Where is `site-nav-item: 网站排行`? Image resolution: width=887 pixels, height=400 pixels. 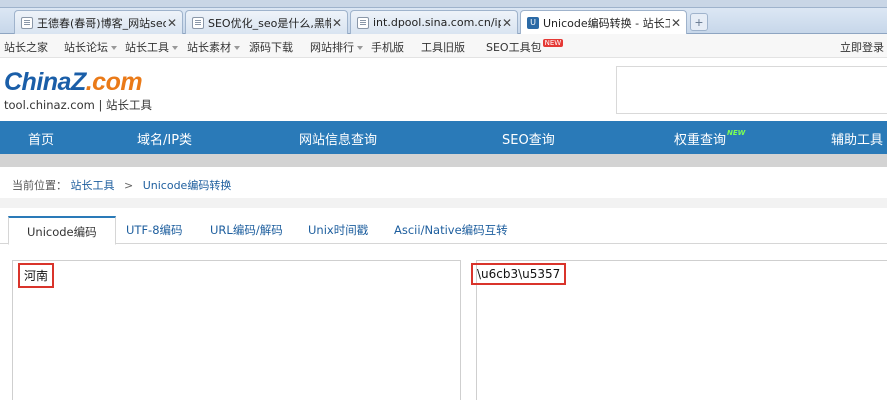 site-nav-item: 网站排行 is located at coordinates (336, 47).